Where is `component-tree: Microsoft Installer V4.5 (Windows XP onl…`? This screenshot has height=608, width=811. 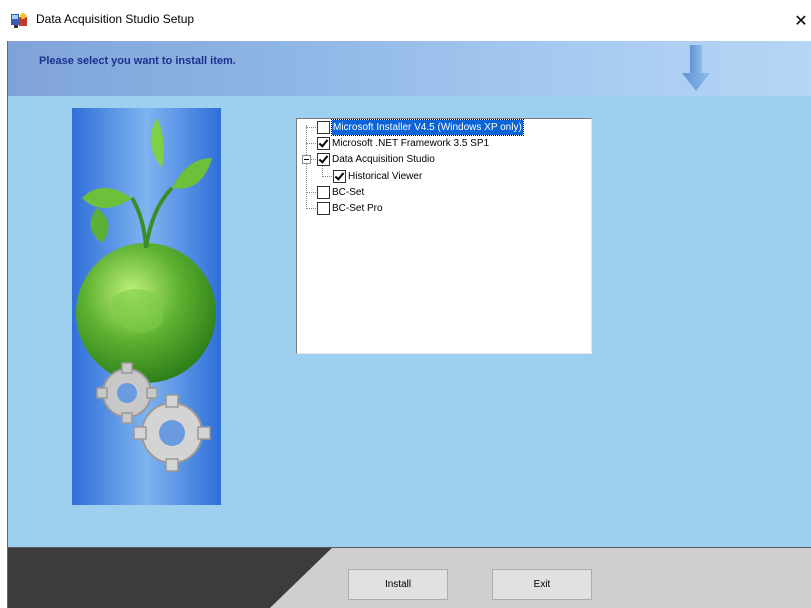 component-tree: Microsoft Installer V4.5 (Windows XP onl… is located at coordinates (444, 236).